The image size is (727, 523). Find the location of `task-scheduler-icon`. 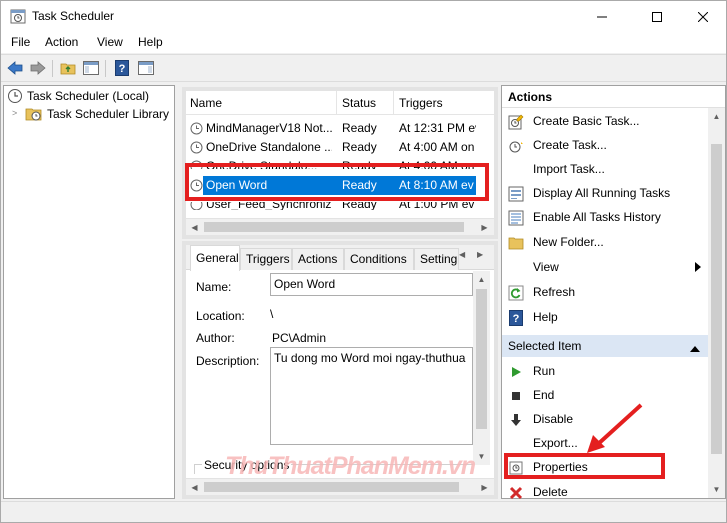

task-scheduler-icon is located at coordinates (18, 16).